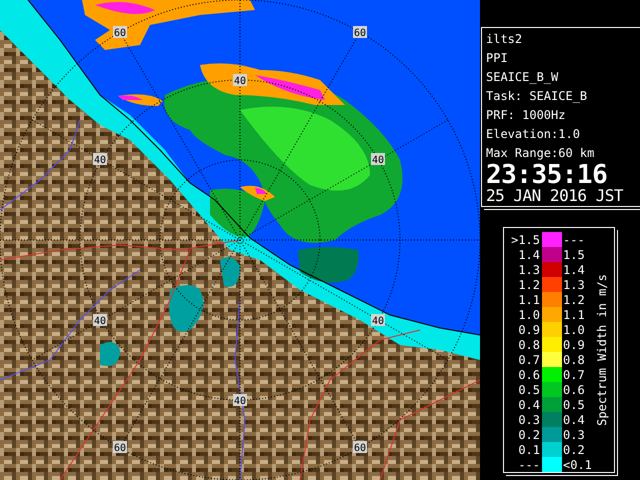 The image size is (640, 480). I want to click on info-line: PRF: 1000Hz, so click(526, 115).